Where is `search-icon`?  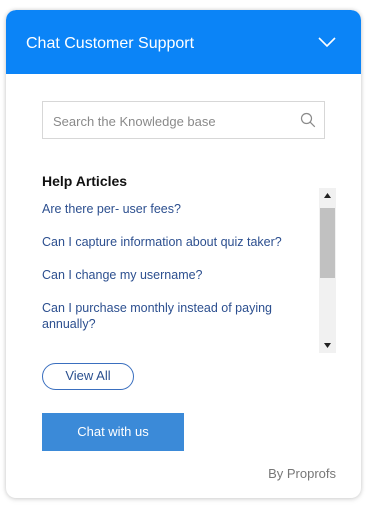
search-icon is located at coordinates (308, 120).